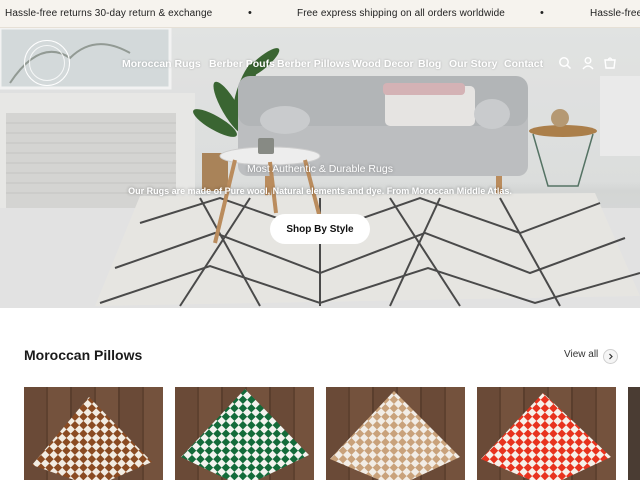 The width and height of the screenshot is (640, 480). What do you see at coordinates (634, 433) in the screenshot?
I see `product-card-partial` at bounding box center [634, 433].